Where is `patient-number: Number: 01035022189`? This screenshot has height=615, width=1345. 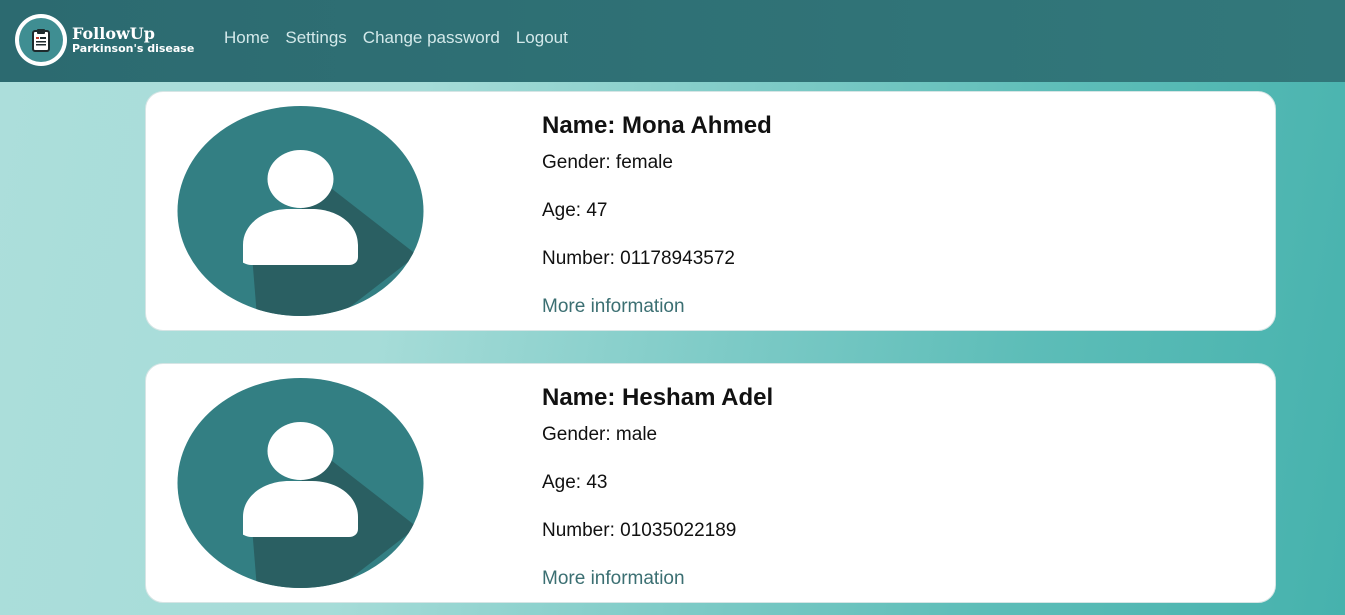 patient-number: Number: 01035022189 is located at coordinates (639, 530).